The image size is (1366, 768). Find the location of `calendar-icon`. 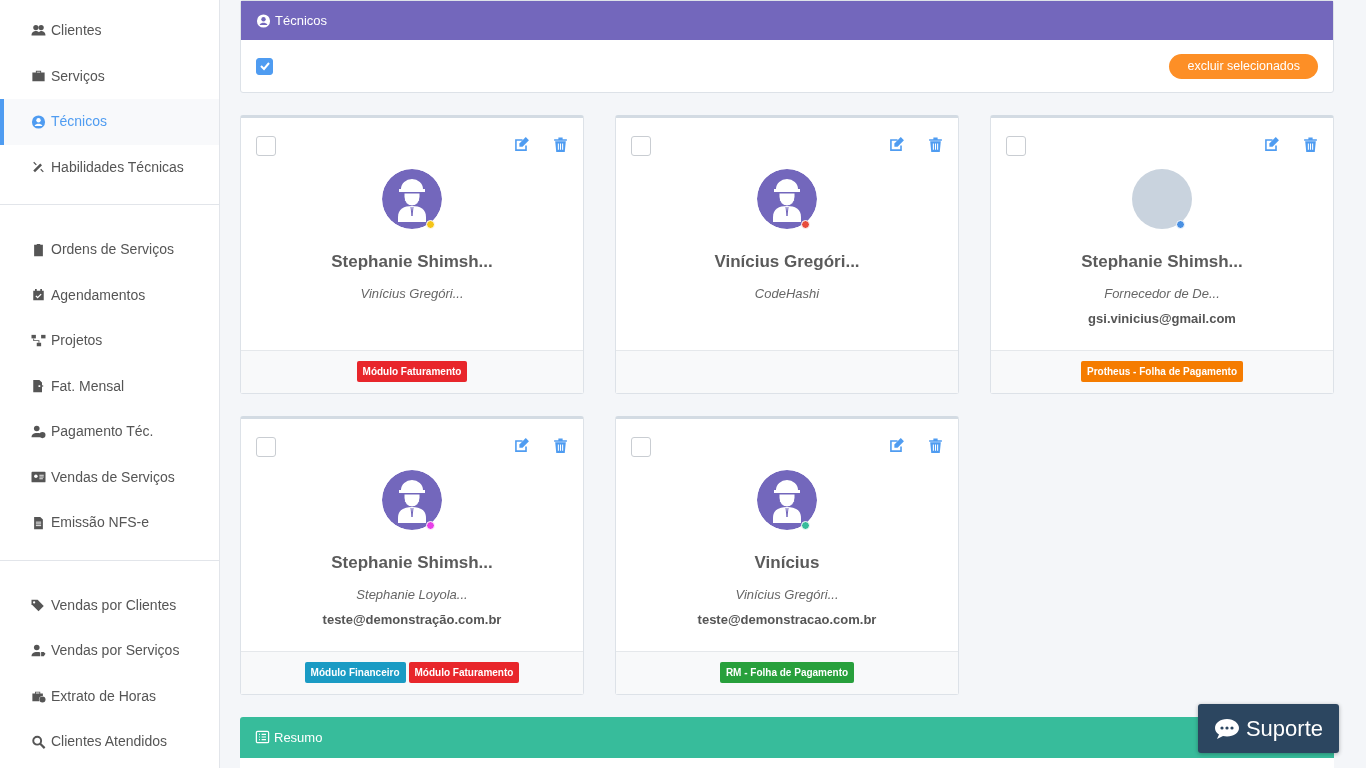

calendar-icon is located at coordinates (38, 295).